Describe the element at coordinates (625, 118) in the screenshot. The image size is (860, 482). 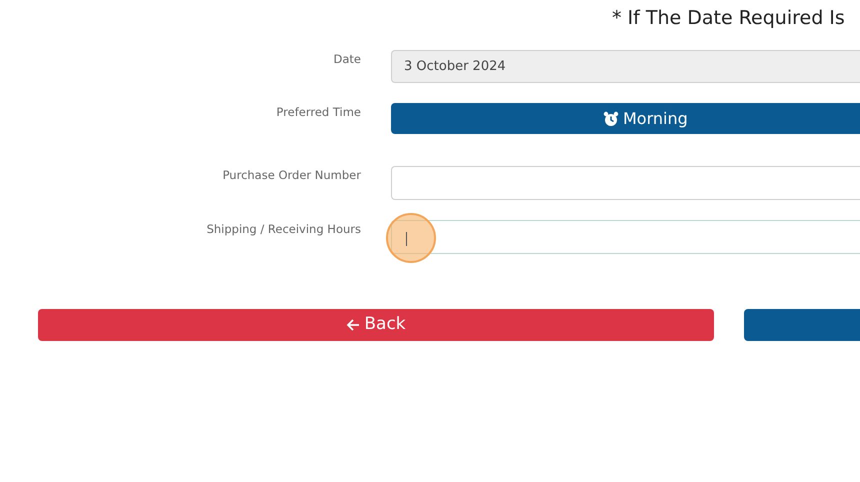
I see `time-button: Morning` at that location.